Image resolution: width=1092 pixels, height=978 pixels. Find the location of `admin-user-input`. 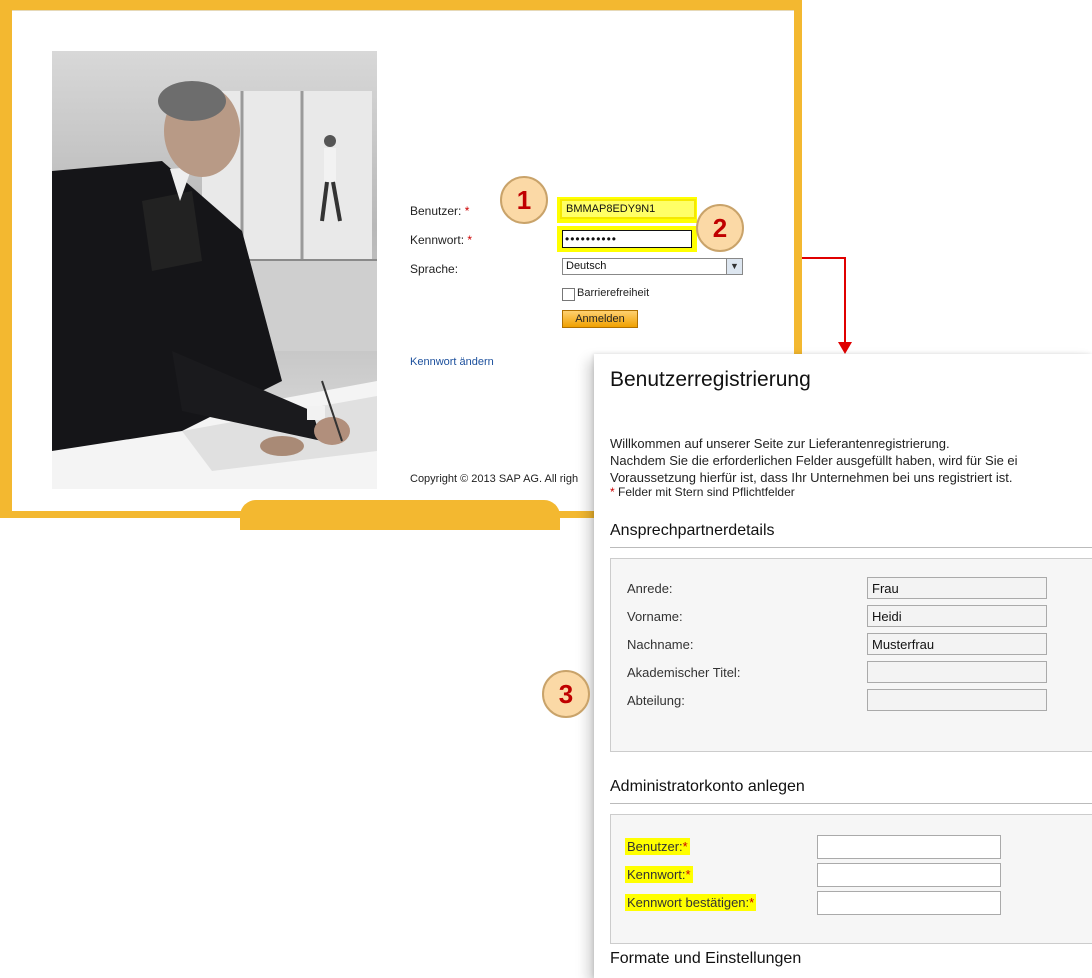

admin-user-input is located at coordinates (909, 847).